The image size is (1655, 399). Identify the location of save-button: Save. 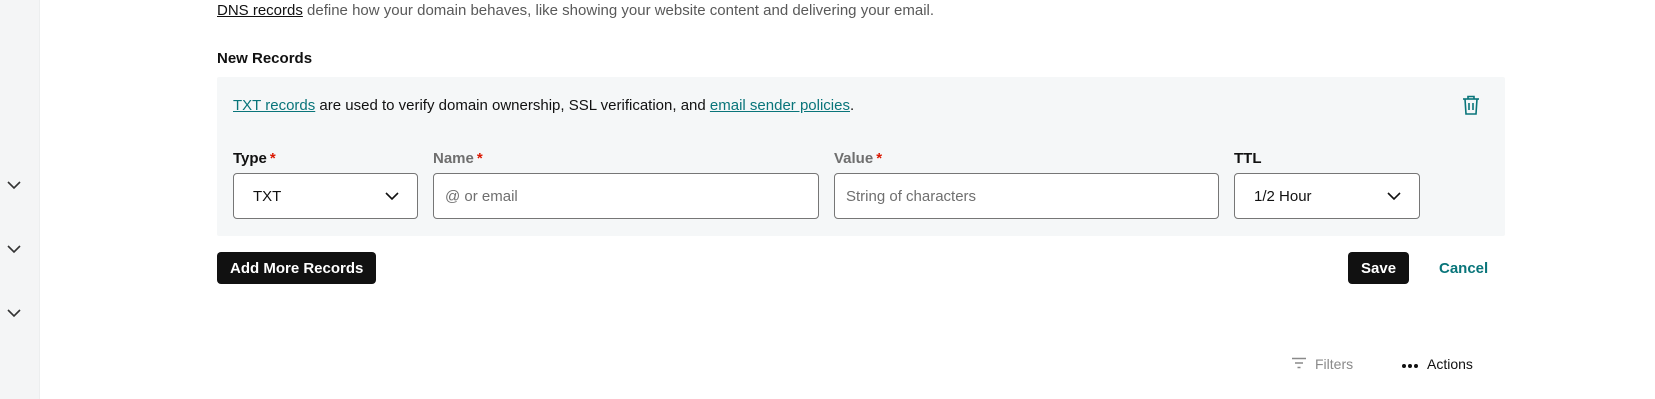
(1379, 268).